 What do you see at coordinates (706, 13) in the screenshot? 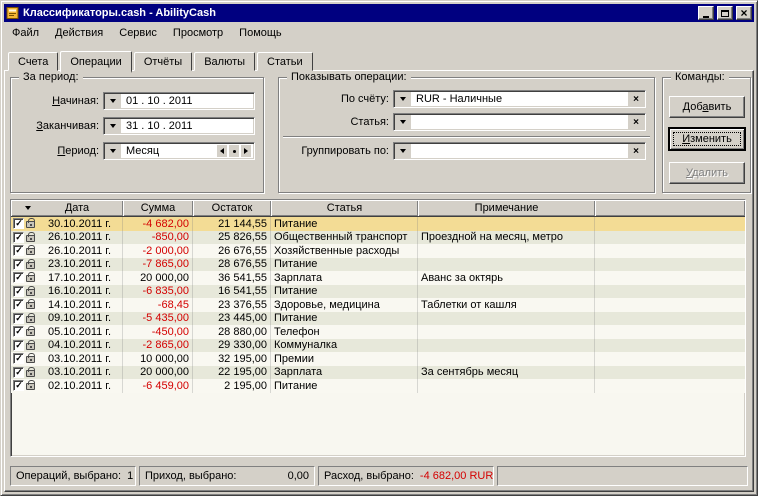
I see `minimize-button` at bounding box center [706, 13].